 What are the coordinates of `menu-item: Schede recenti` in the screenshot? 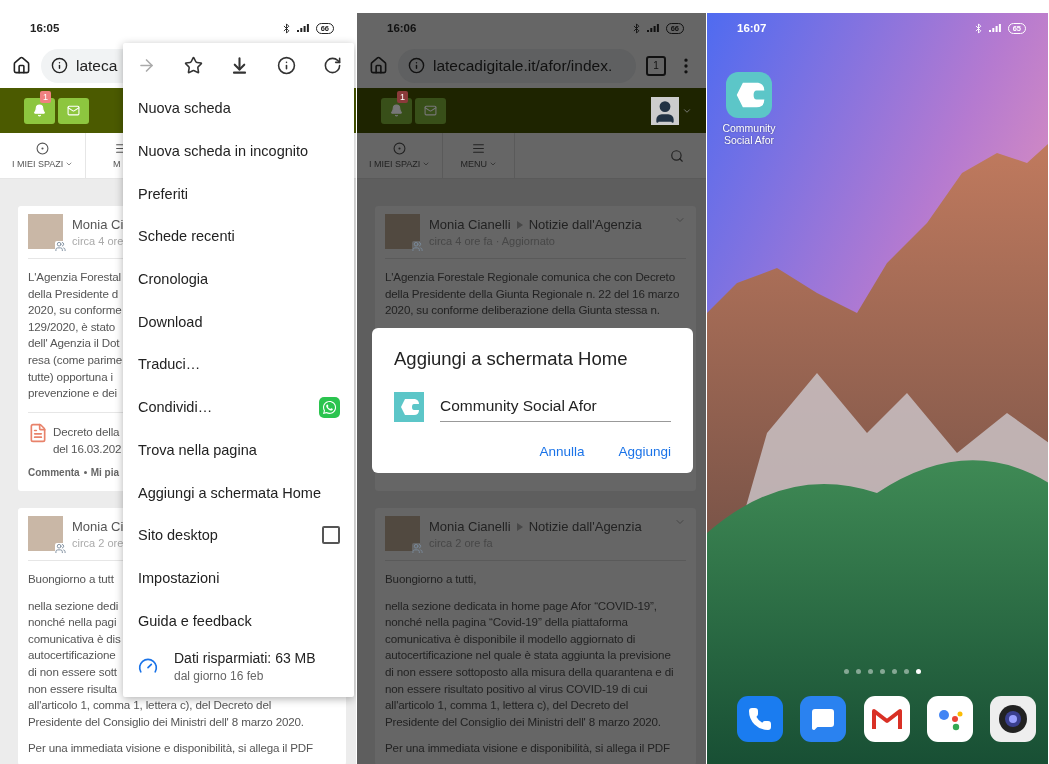 It's located at (238, 236).